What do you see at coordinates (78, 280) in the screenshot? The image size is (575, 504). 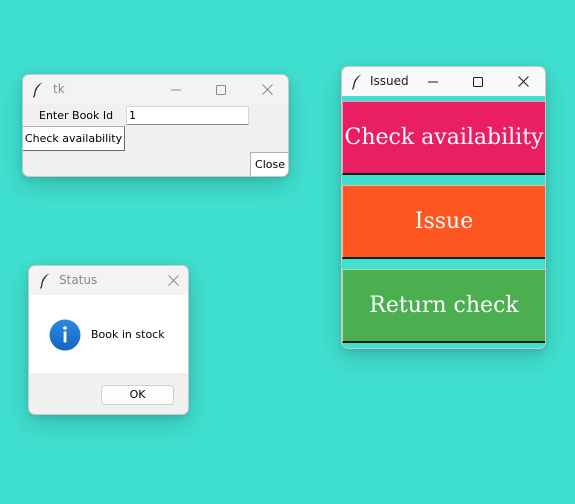 I see `dialog-title: Status` at bounding box center [78, 280].